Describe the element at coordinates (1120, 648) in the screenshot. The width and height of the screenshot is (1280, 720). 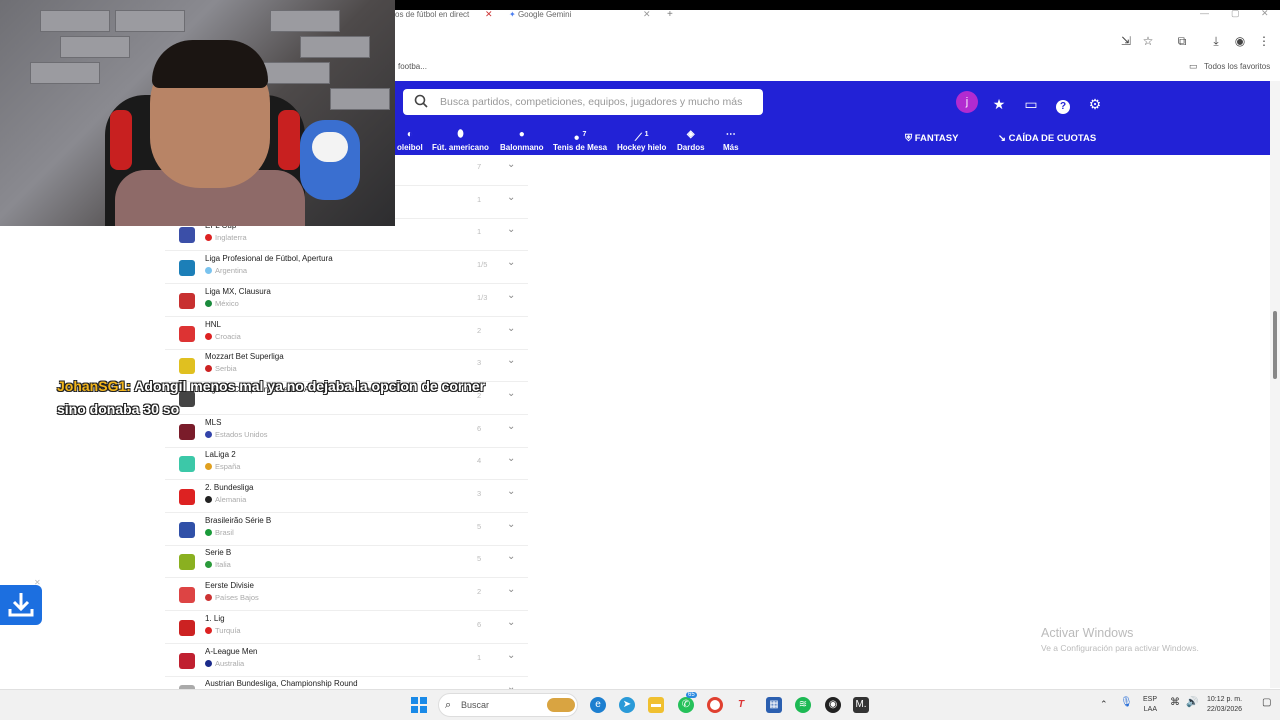
I see `activate-subtitle: Ve a Configuración para activar Windows.` at that location.